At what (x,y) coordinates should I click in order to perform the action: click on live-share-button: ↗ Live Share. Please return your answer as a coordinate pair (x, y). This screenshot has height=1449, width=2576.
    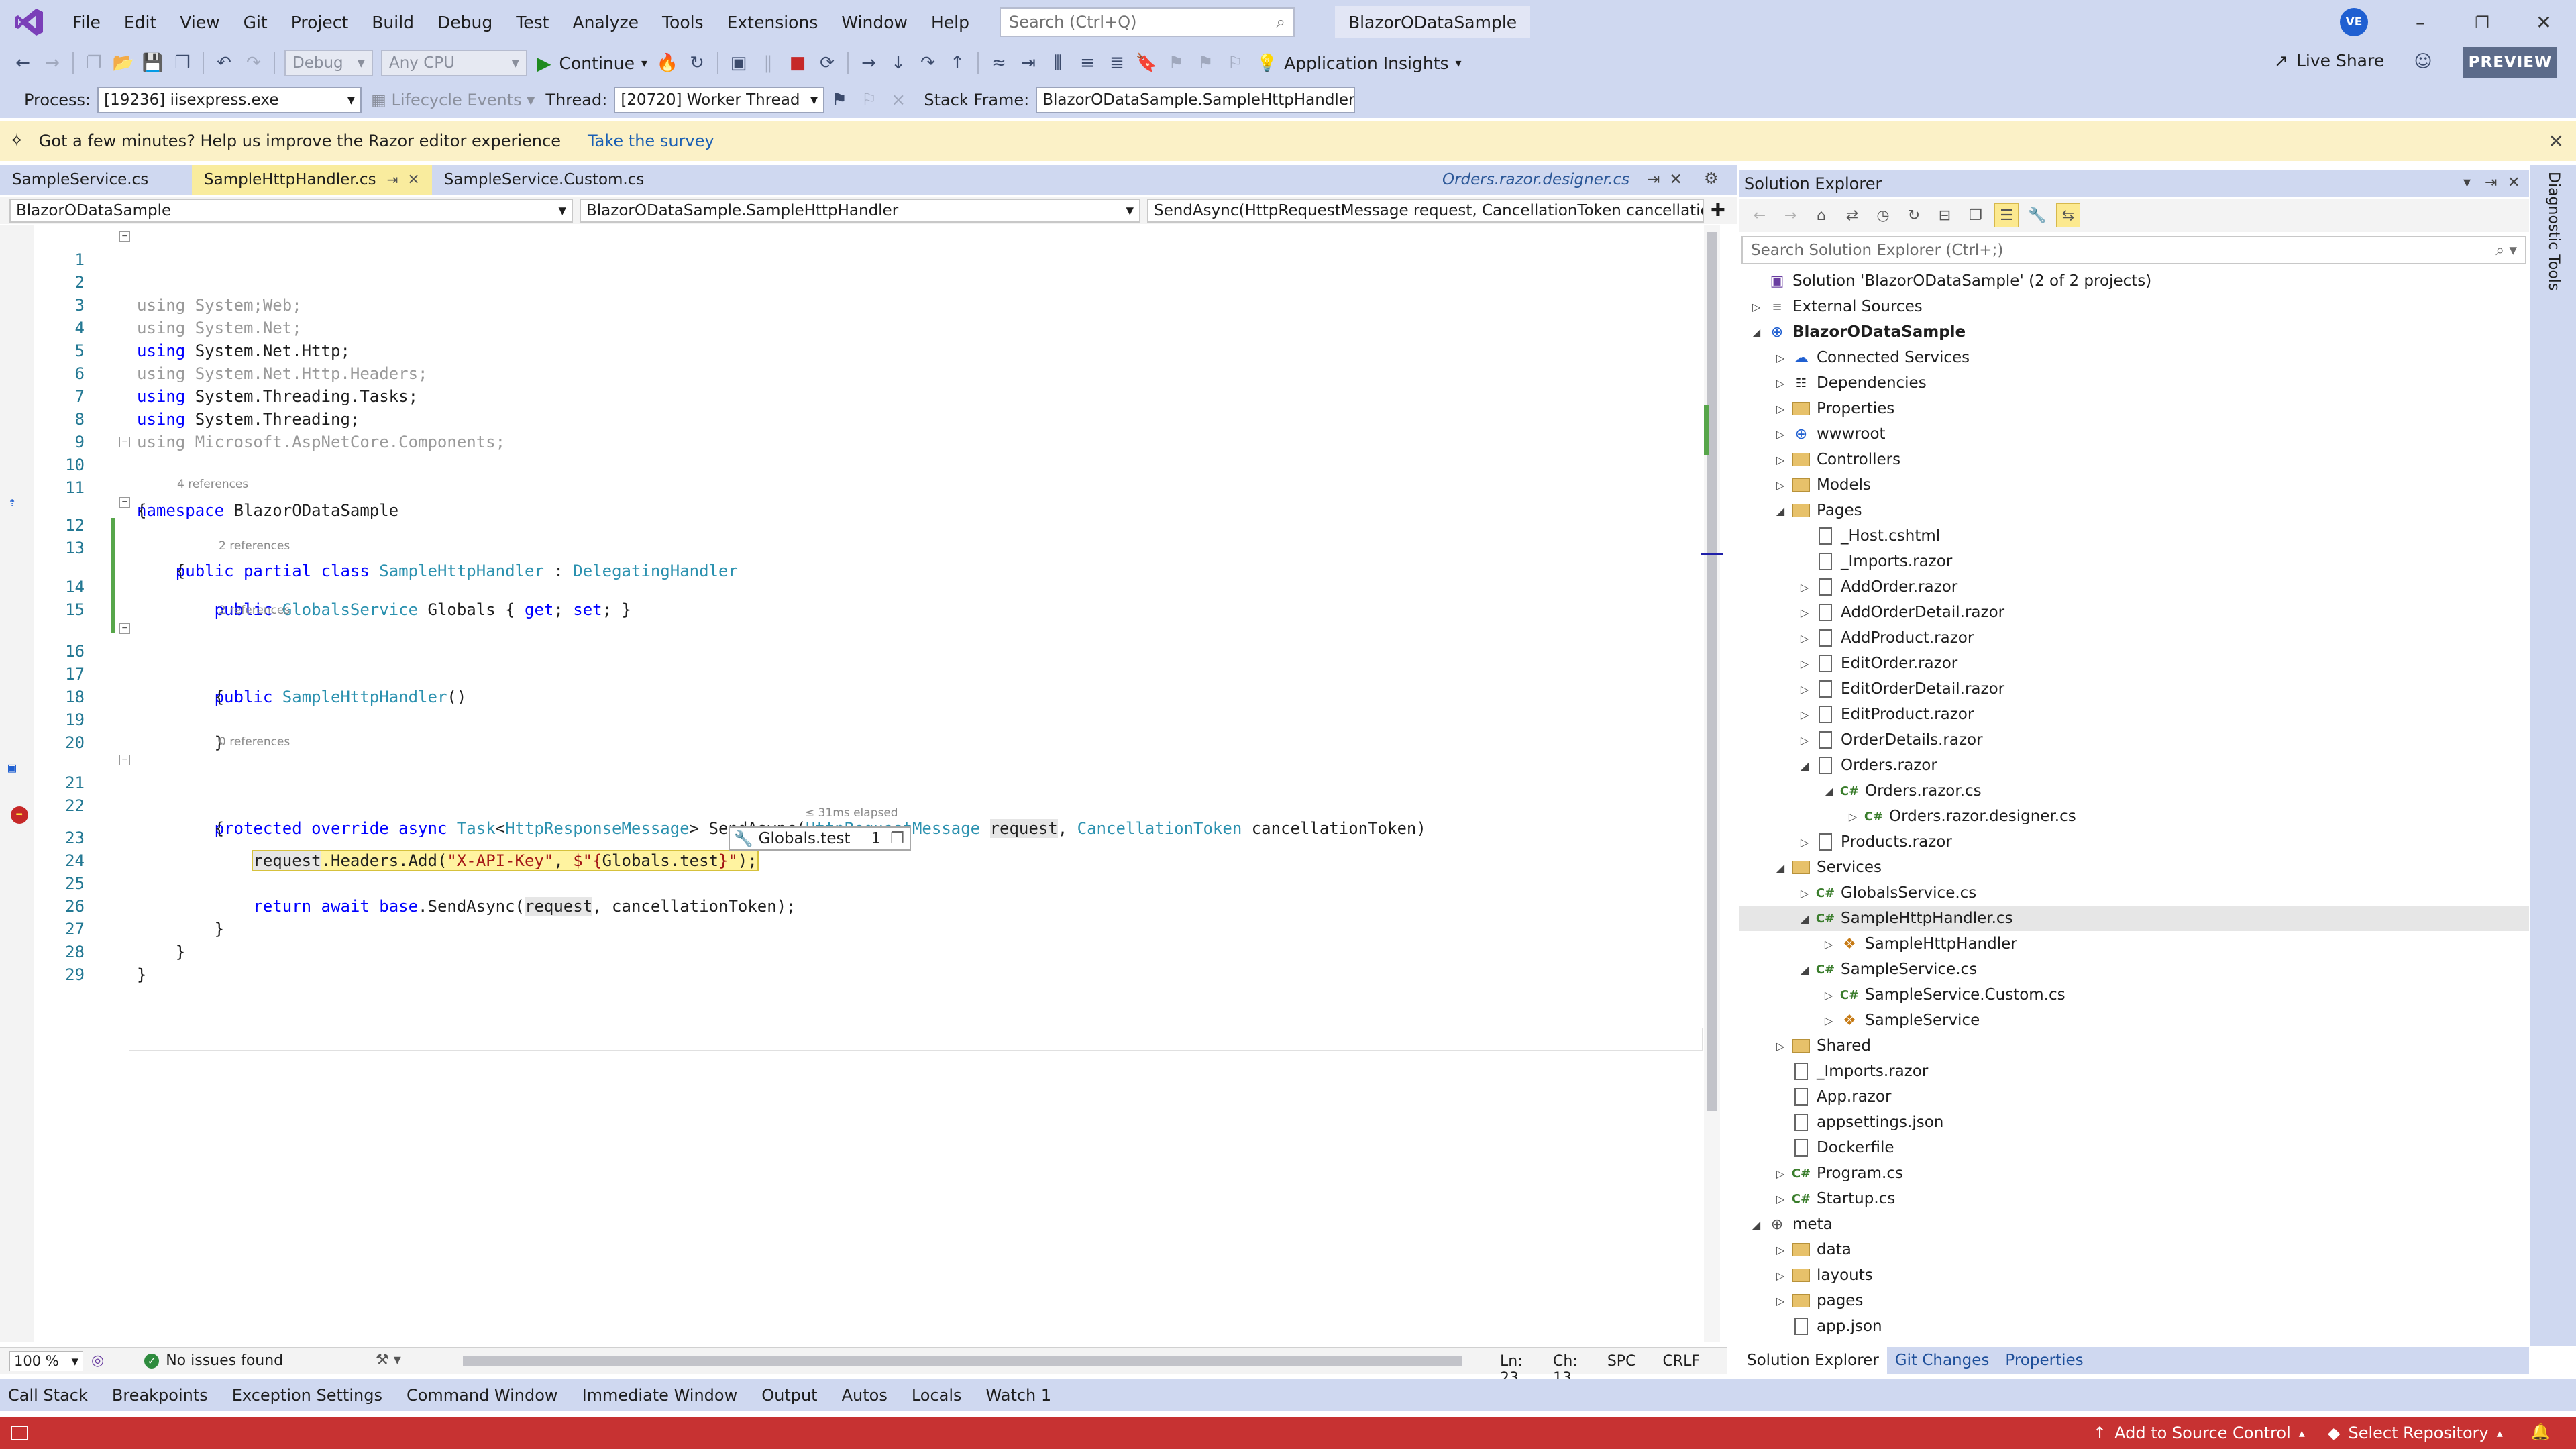
    Looking at the image, I should click on (2329, 60).